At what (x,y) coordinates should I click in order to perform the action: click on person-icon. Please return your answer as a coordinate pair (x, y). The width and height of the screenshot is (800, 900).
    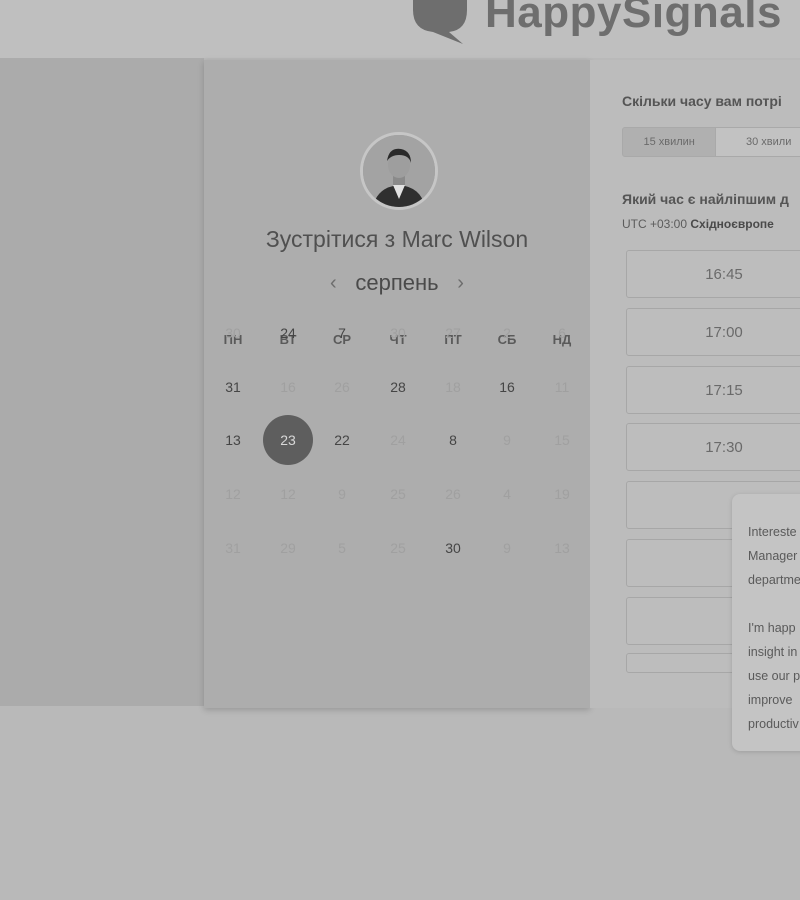
    Looking at the image, I should click on (399, 171).